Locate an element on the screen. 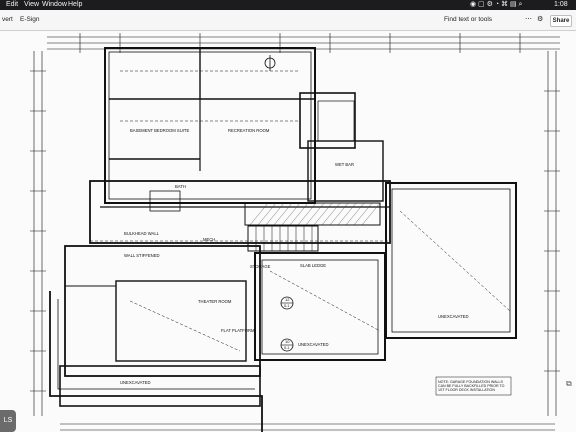  tools-icon: ⚙ is located at coordinates (540, 19).